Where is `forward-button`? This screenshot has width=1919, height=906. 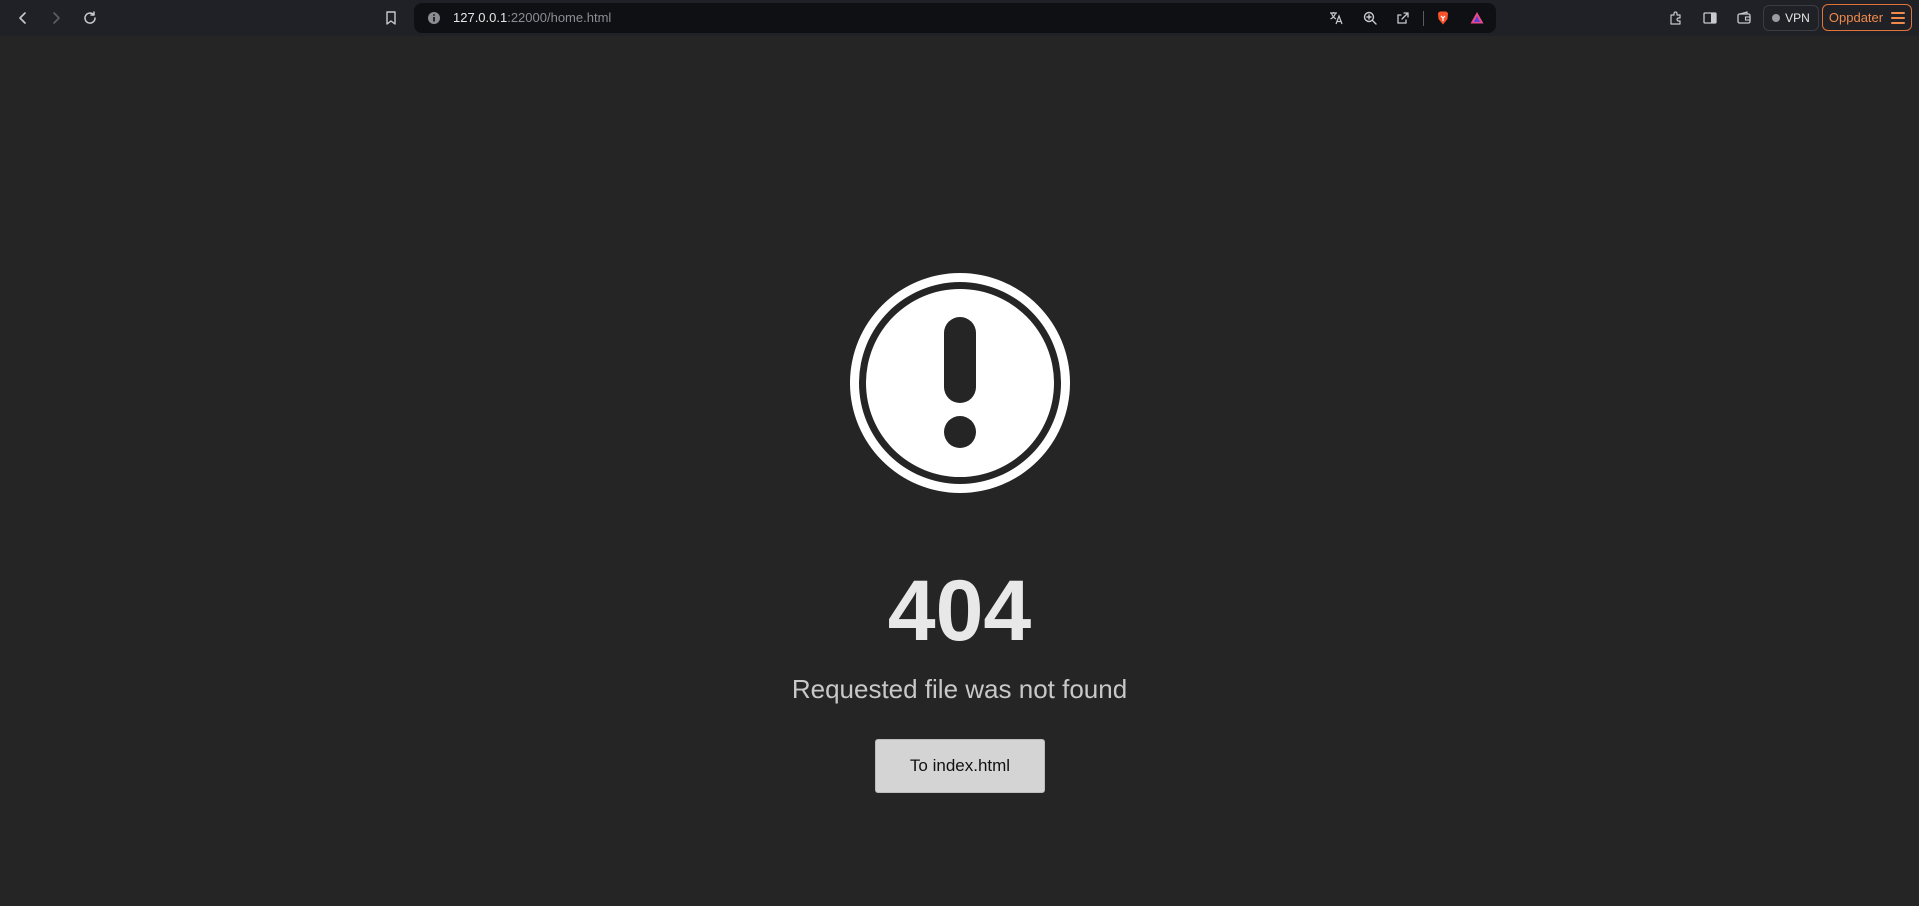 forward-button is located at coordinates (56, 18).